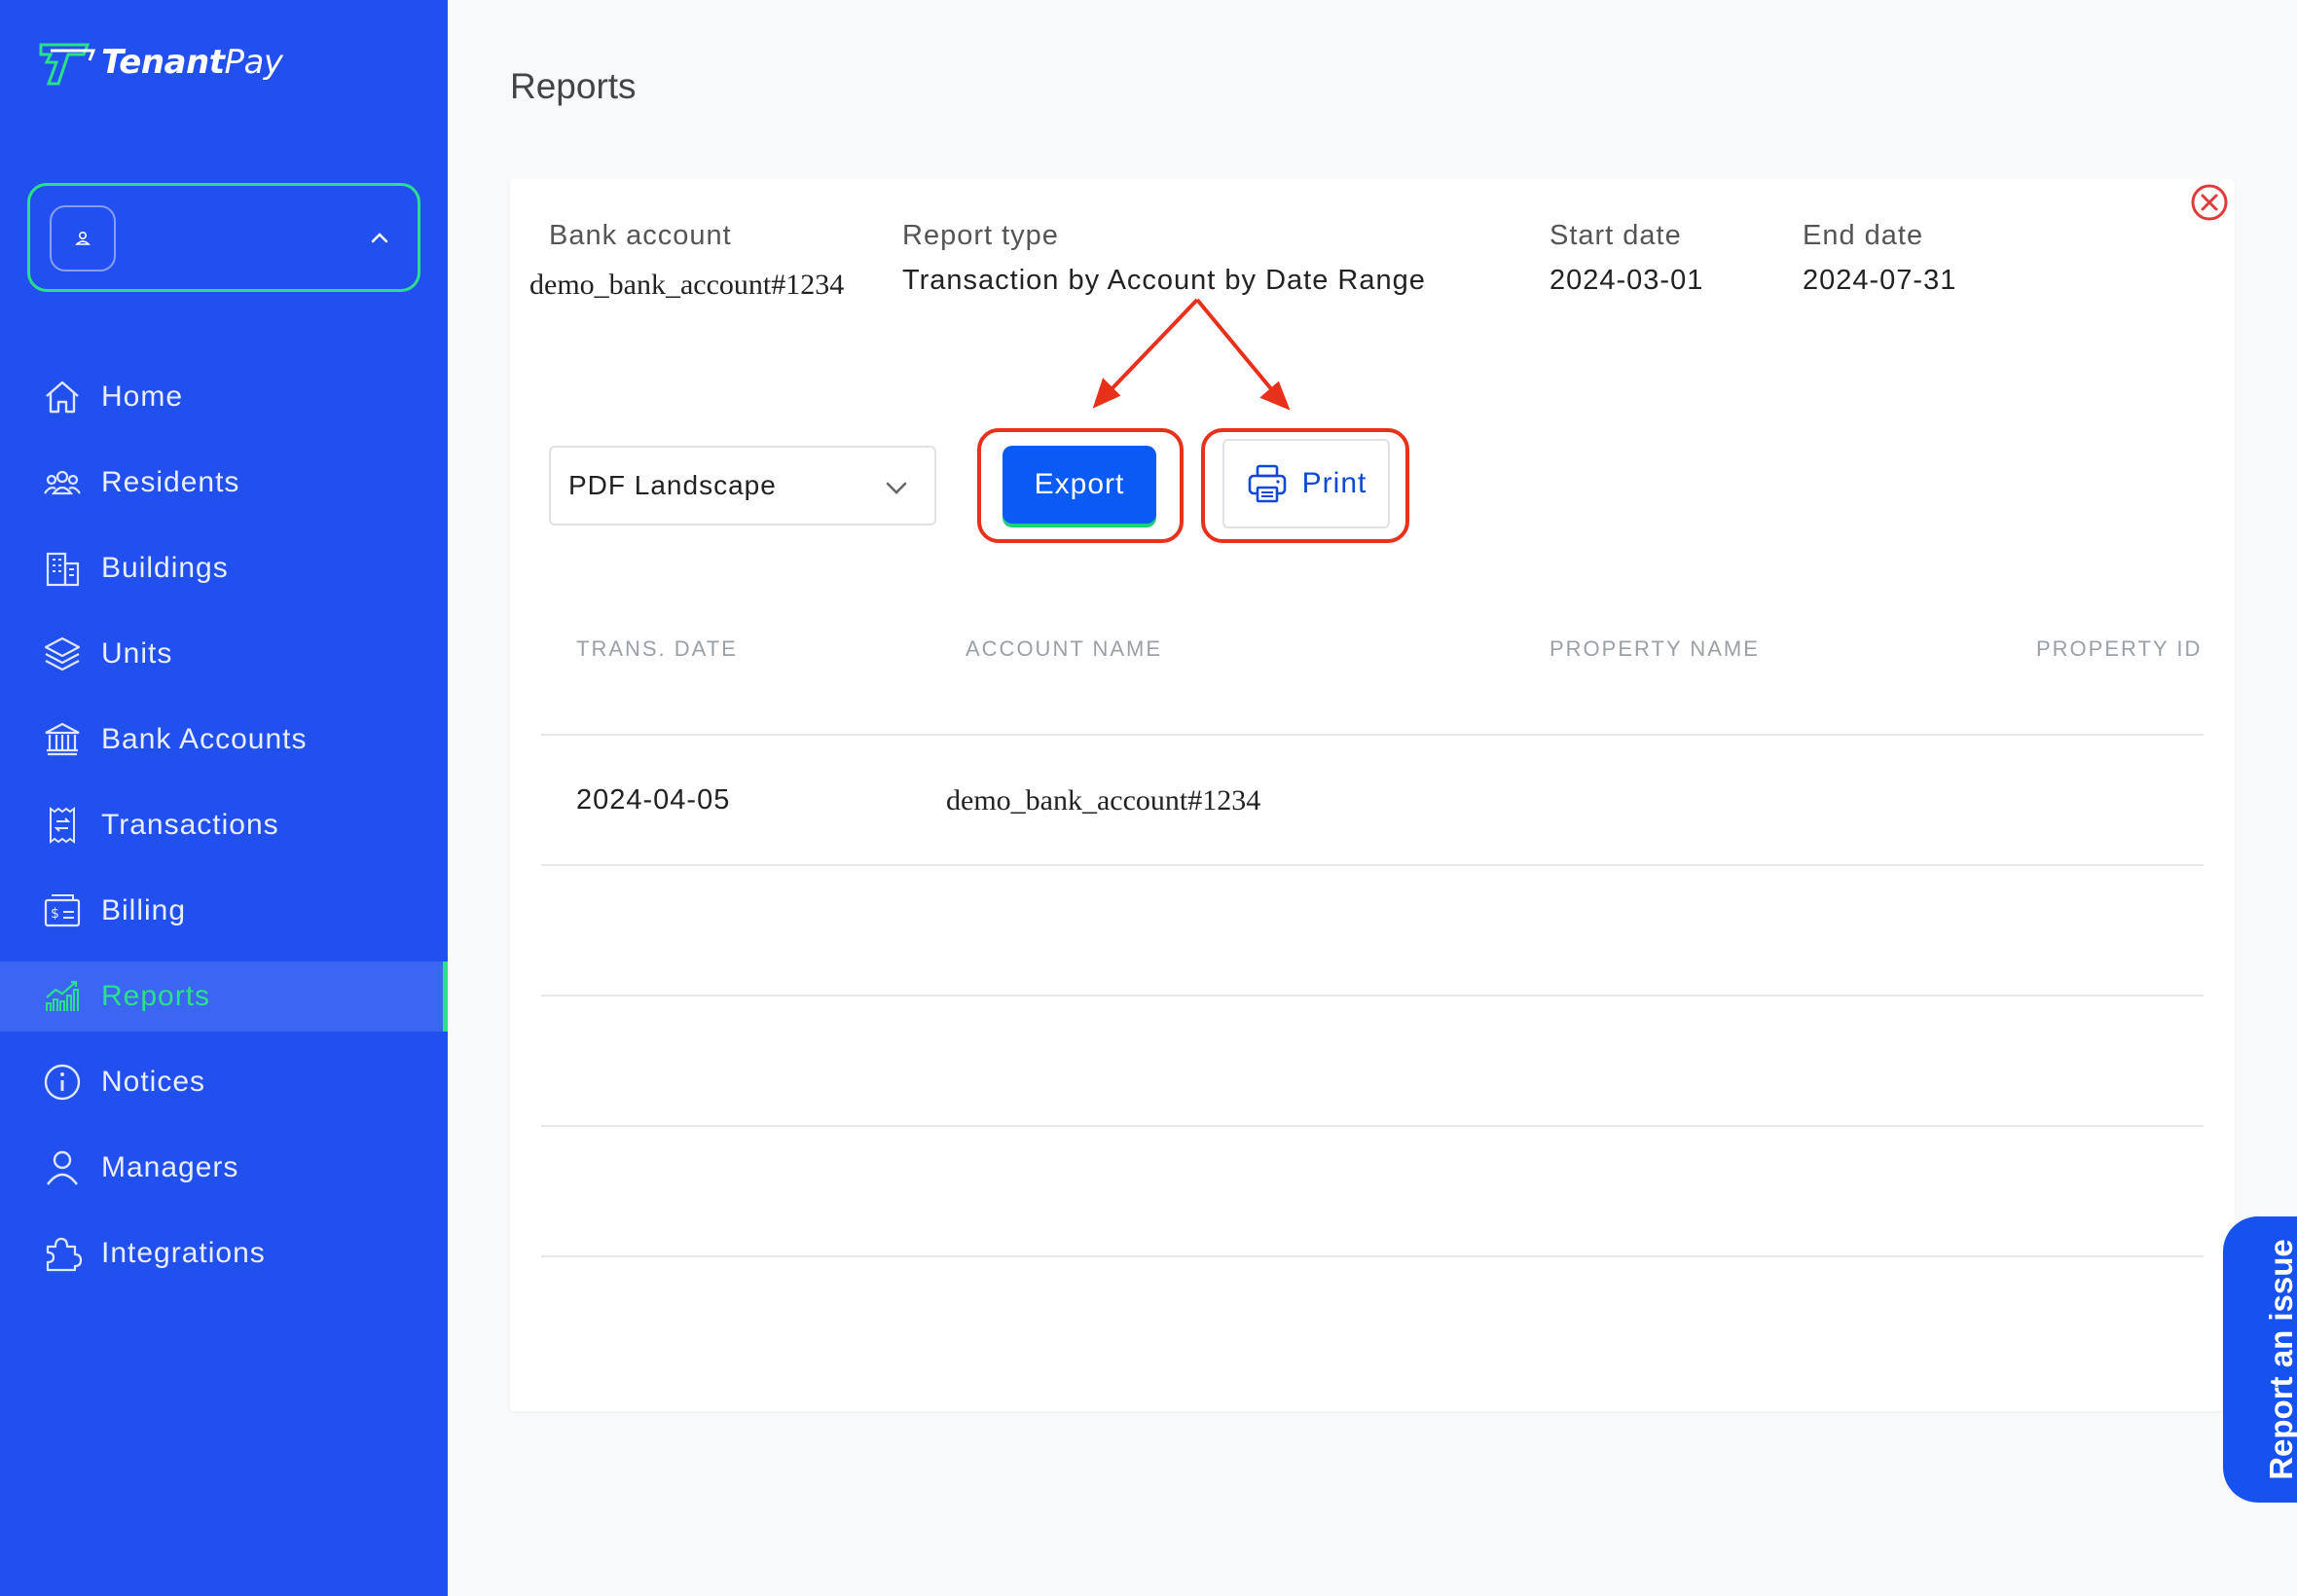  I want to click on logo-text: TenantPay, so click(192, 63).